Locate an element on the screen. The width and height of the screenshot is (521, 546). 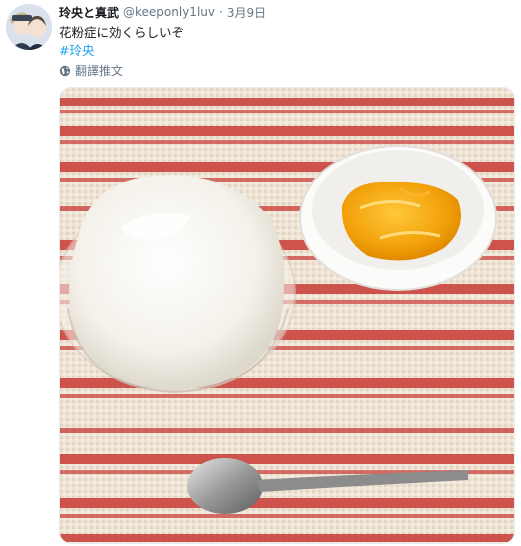
translate-tweet-button: 翻譯推文 is located at coordinates (91, 70).